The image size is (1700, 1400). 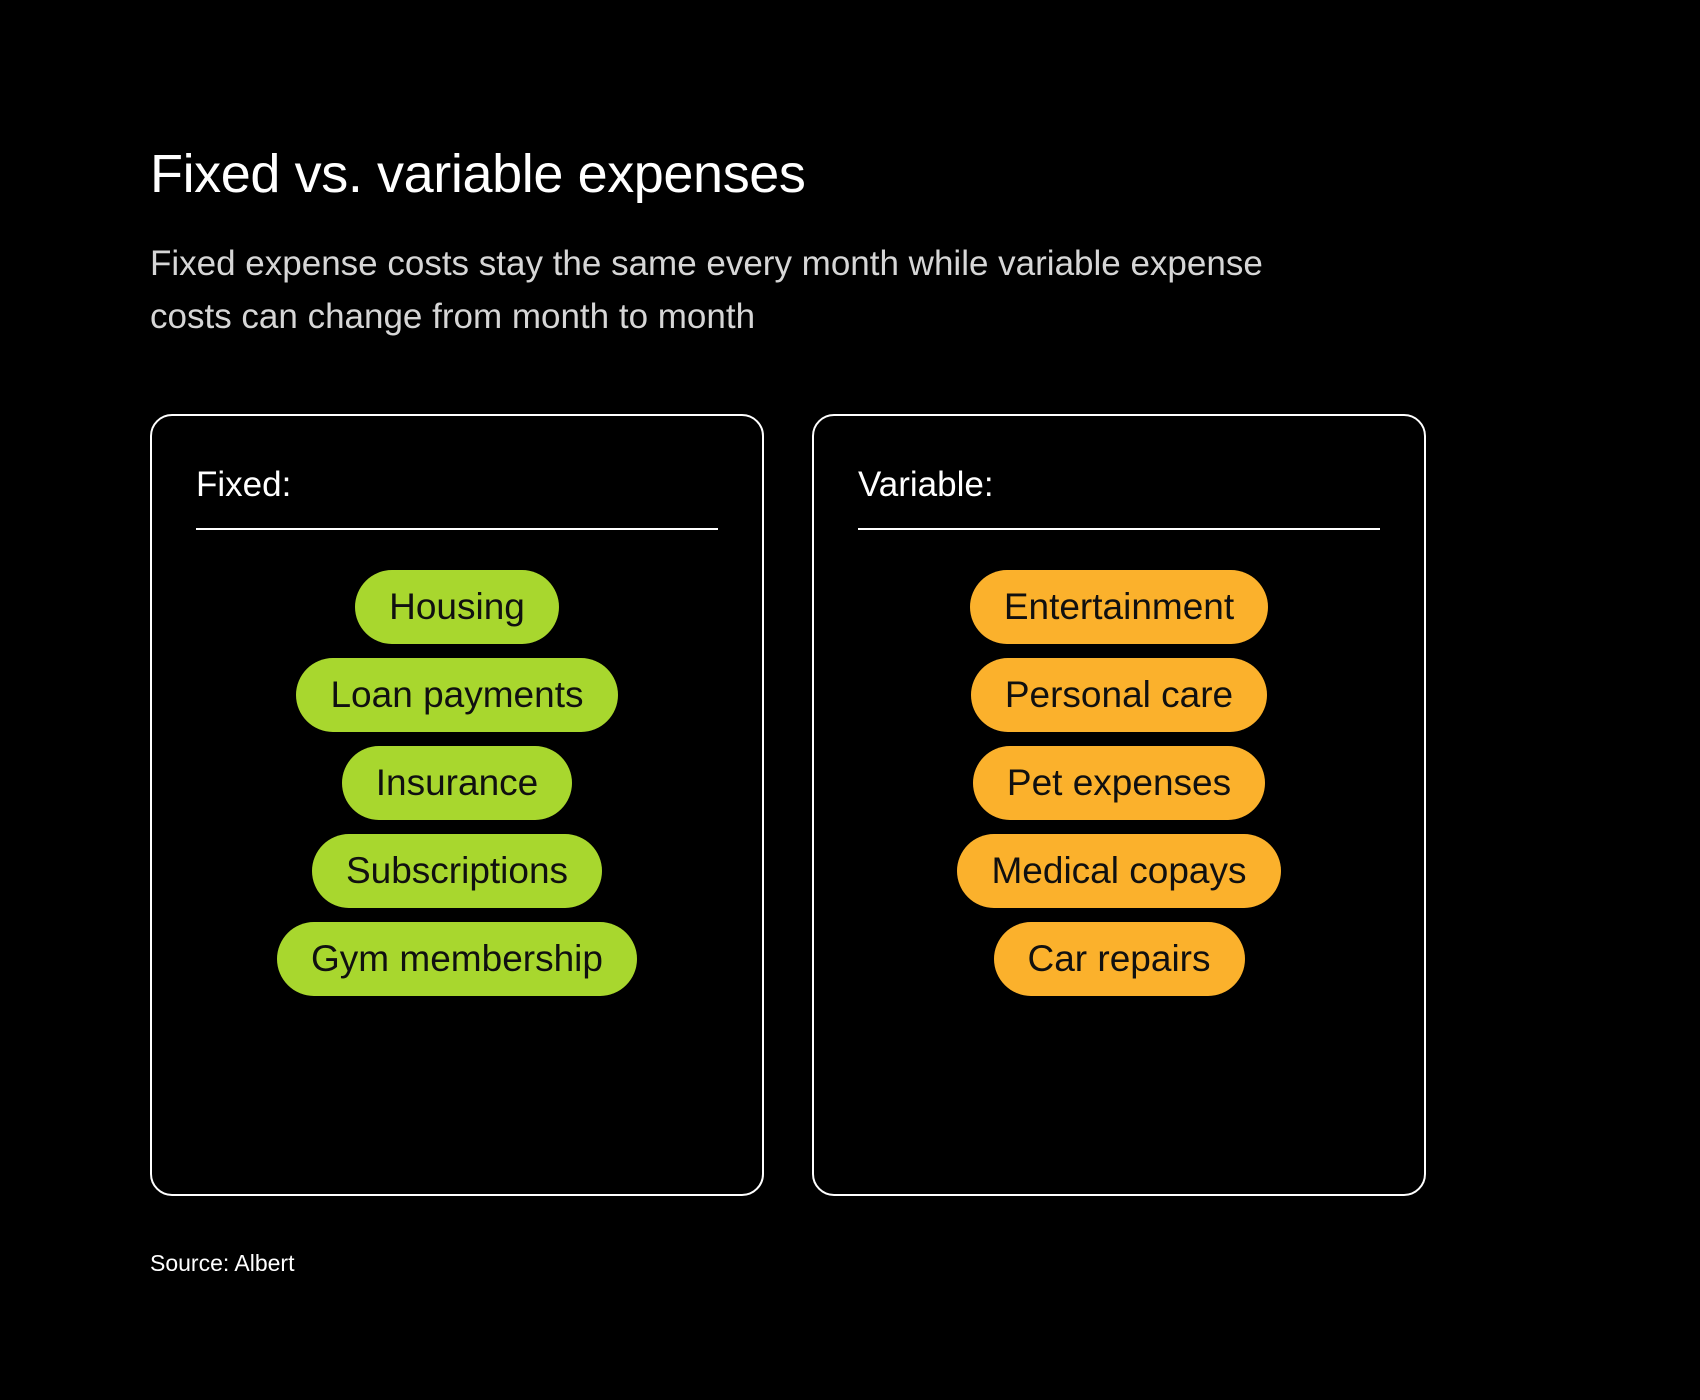 What do you see at coordinates (457, 870) in the screenshot?
I see `pill-fixed-4: Subscriptions` at bounding box center [457, 870].